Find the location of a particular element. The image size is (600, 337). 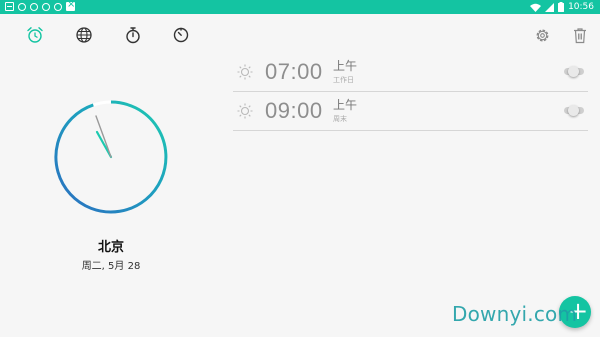

status-time: 10:56 is located at coordinates (581, 7).